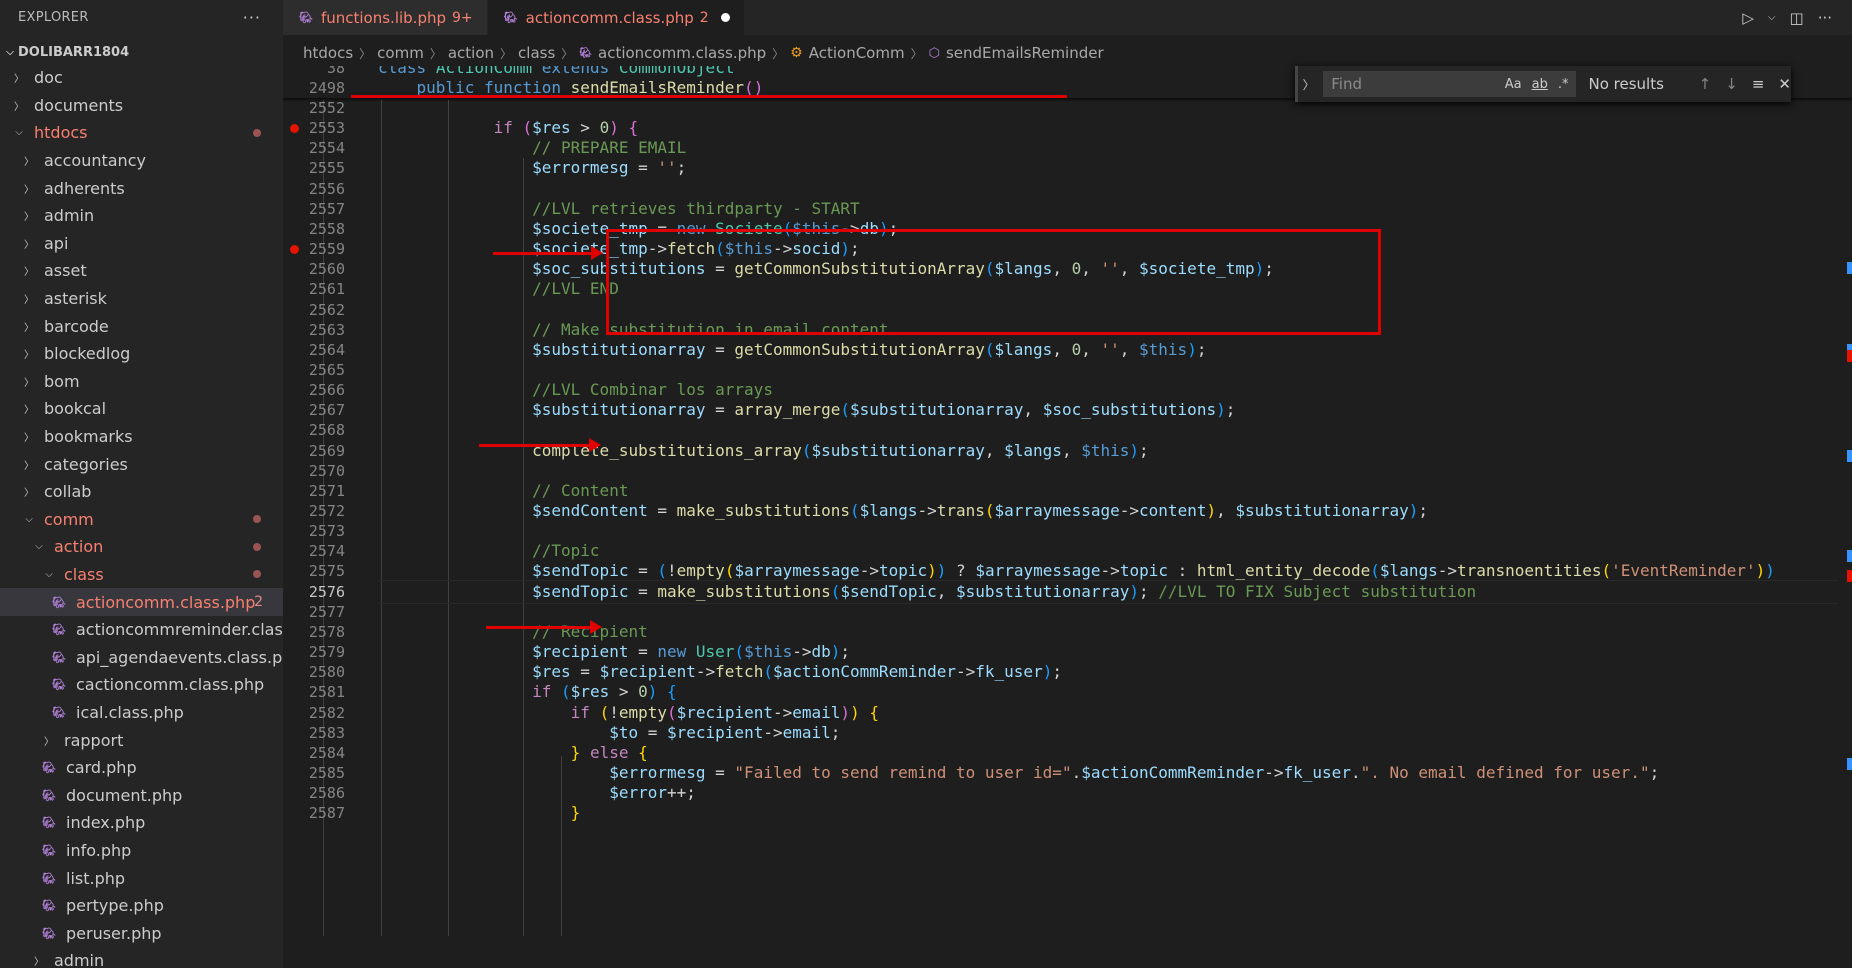 This screenshot has width=1852, height=968. Describe the element at coordinates (1540, 84) in the screenshot. I see `match-whole-word-icon: ab` at that location.